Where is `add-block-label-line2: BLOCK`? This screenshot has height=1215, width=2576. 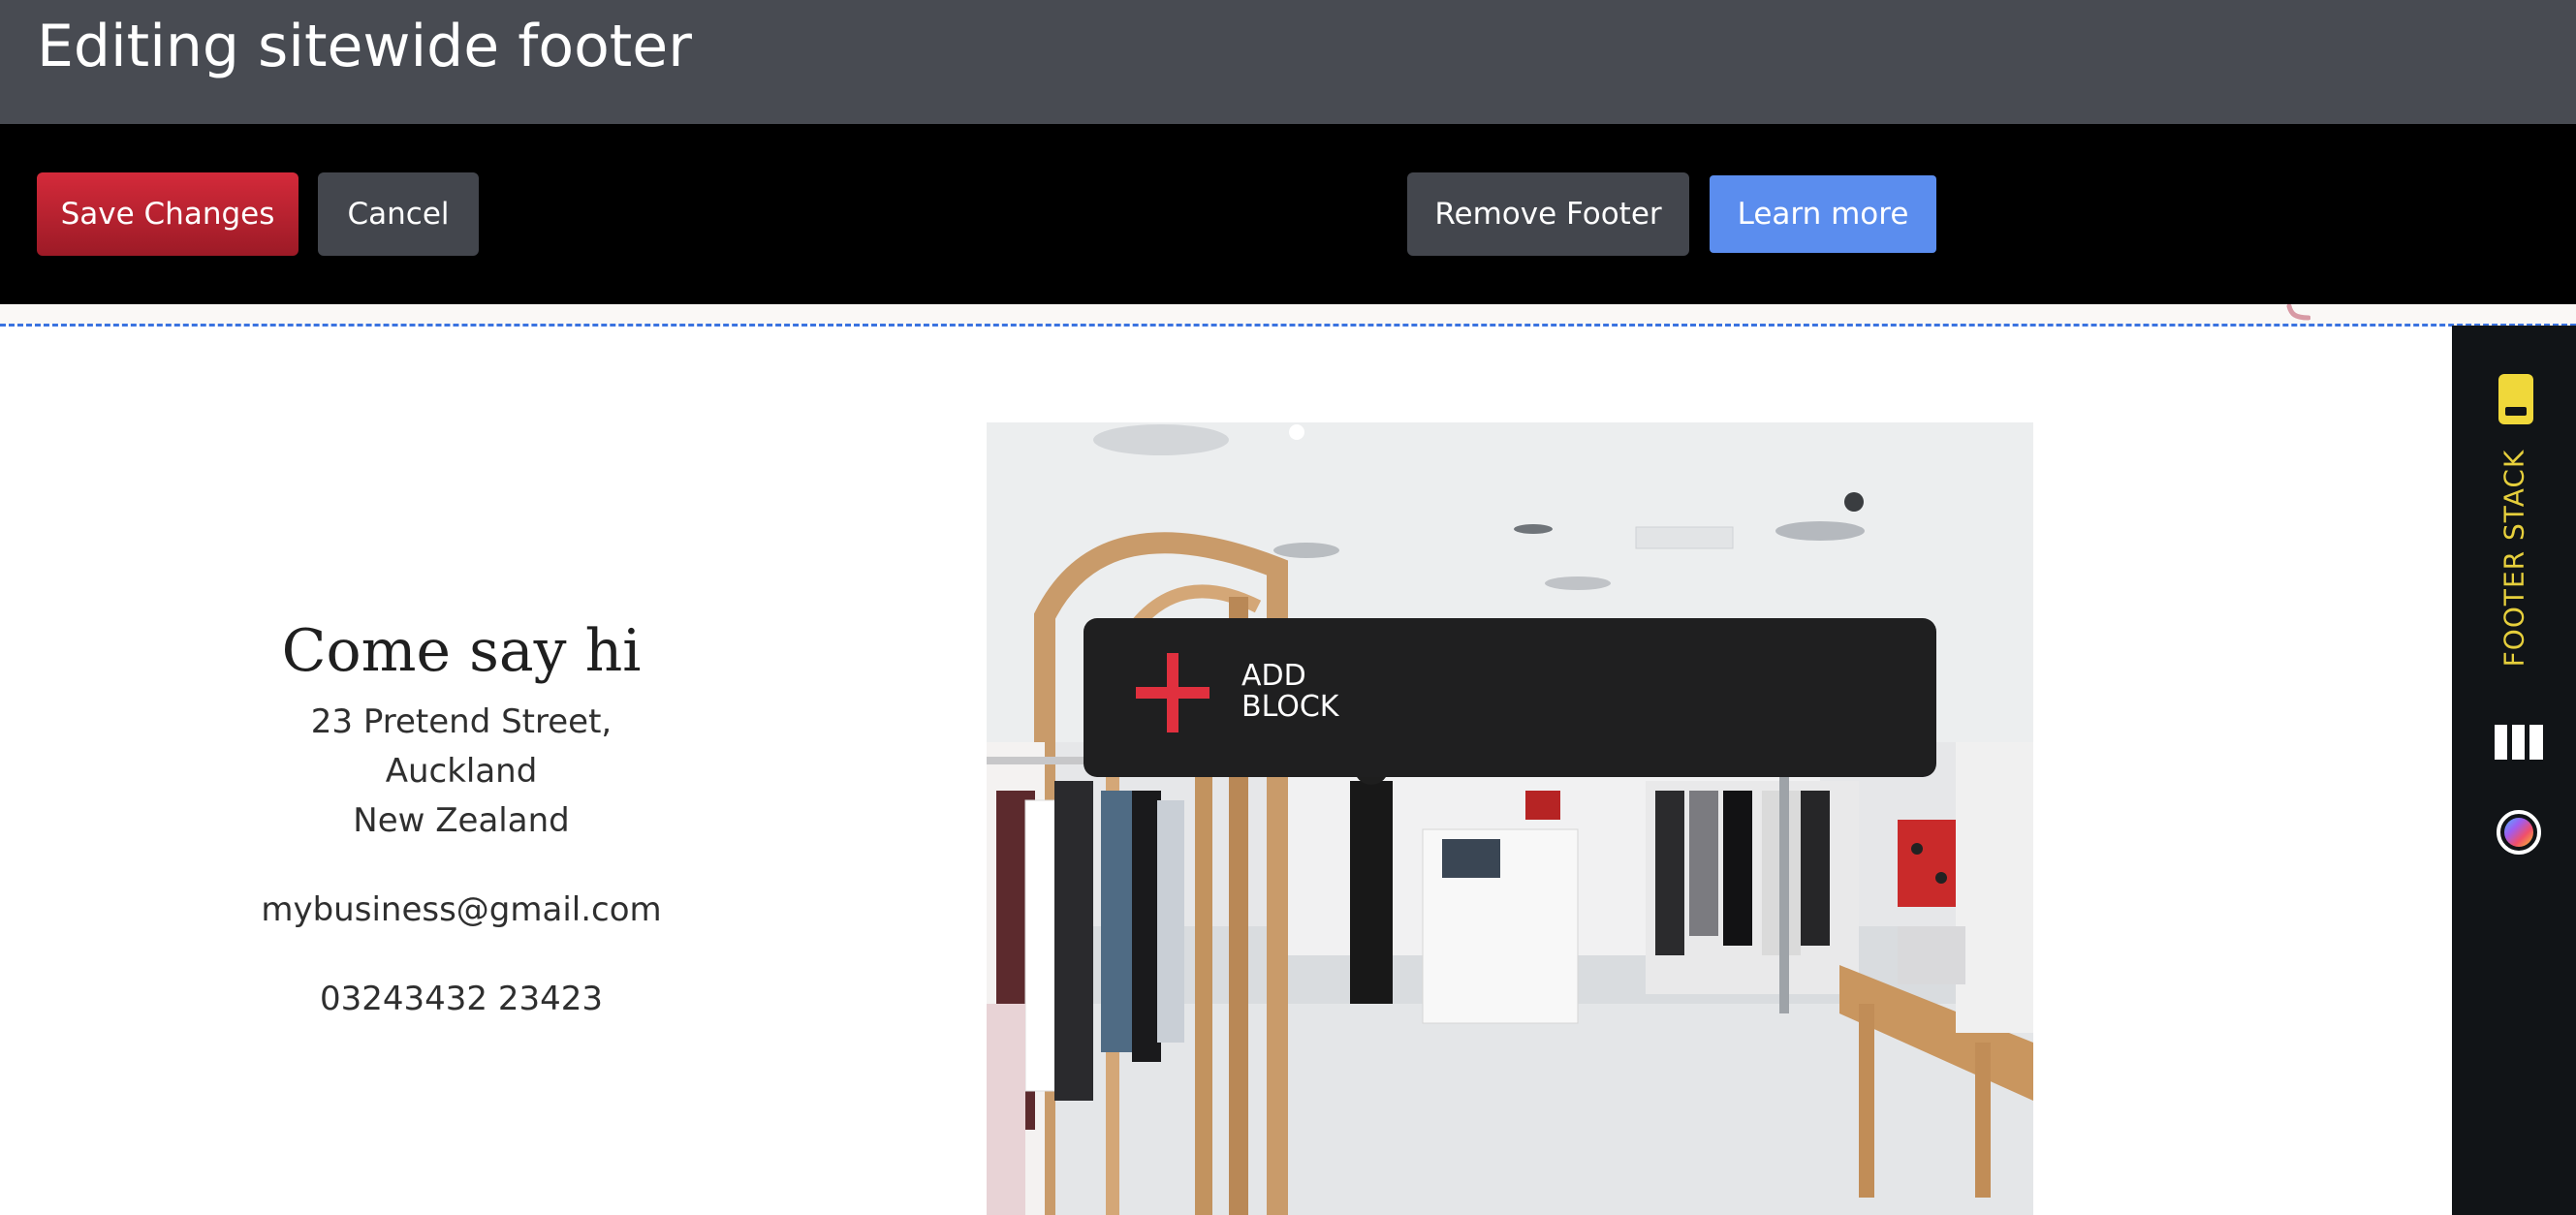
add-block-label-line2: BLOCK is located at coordinates (1290, 707).